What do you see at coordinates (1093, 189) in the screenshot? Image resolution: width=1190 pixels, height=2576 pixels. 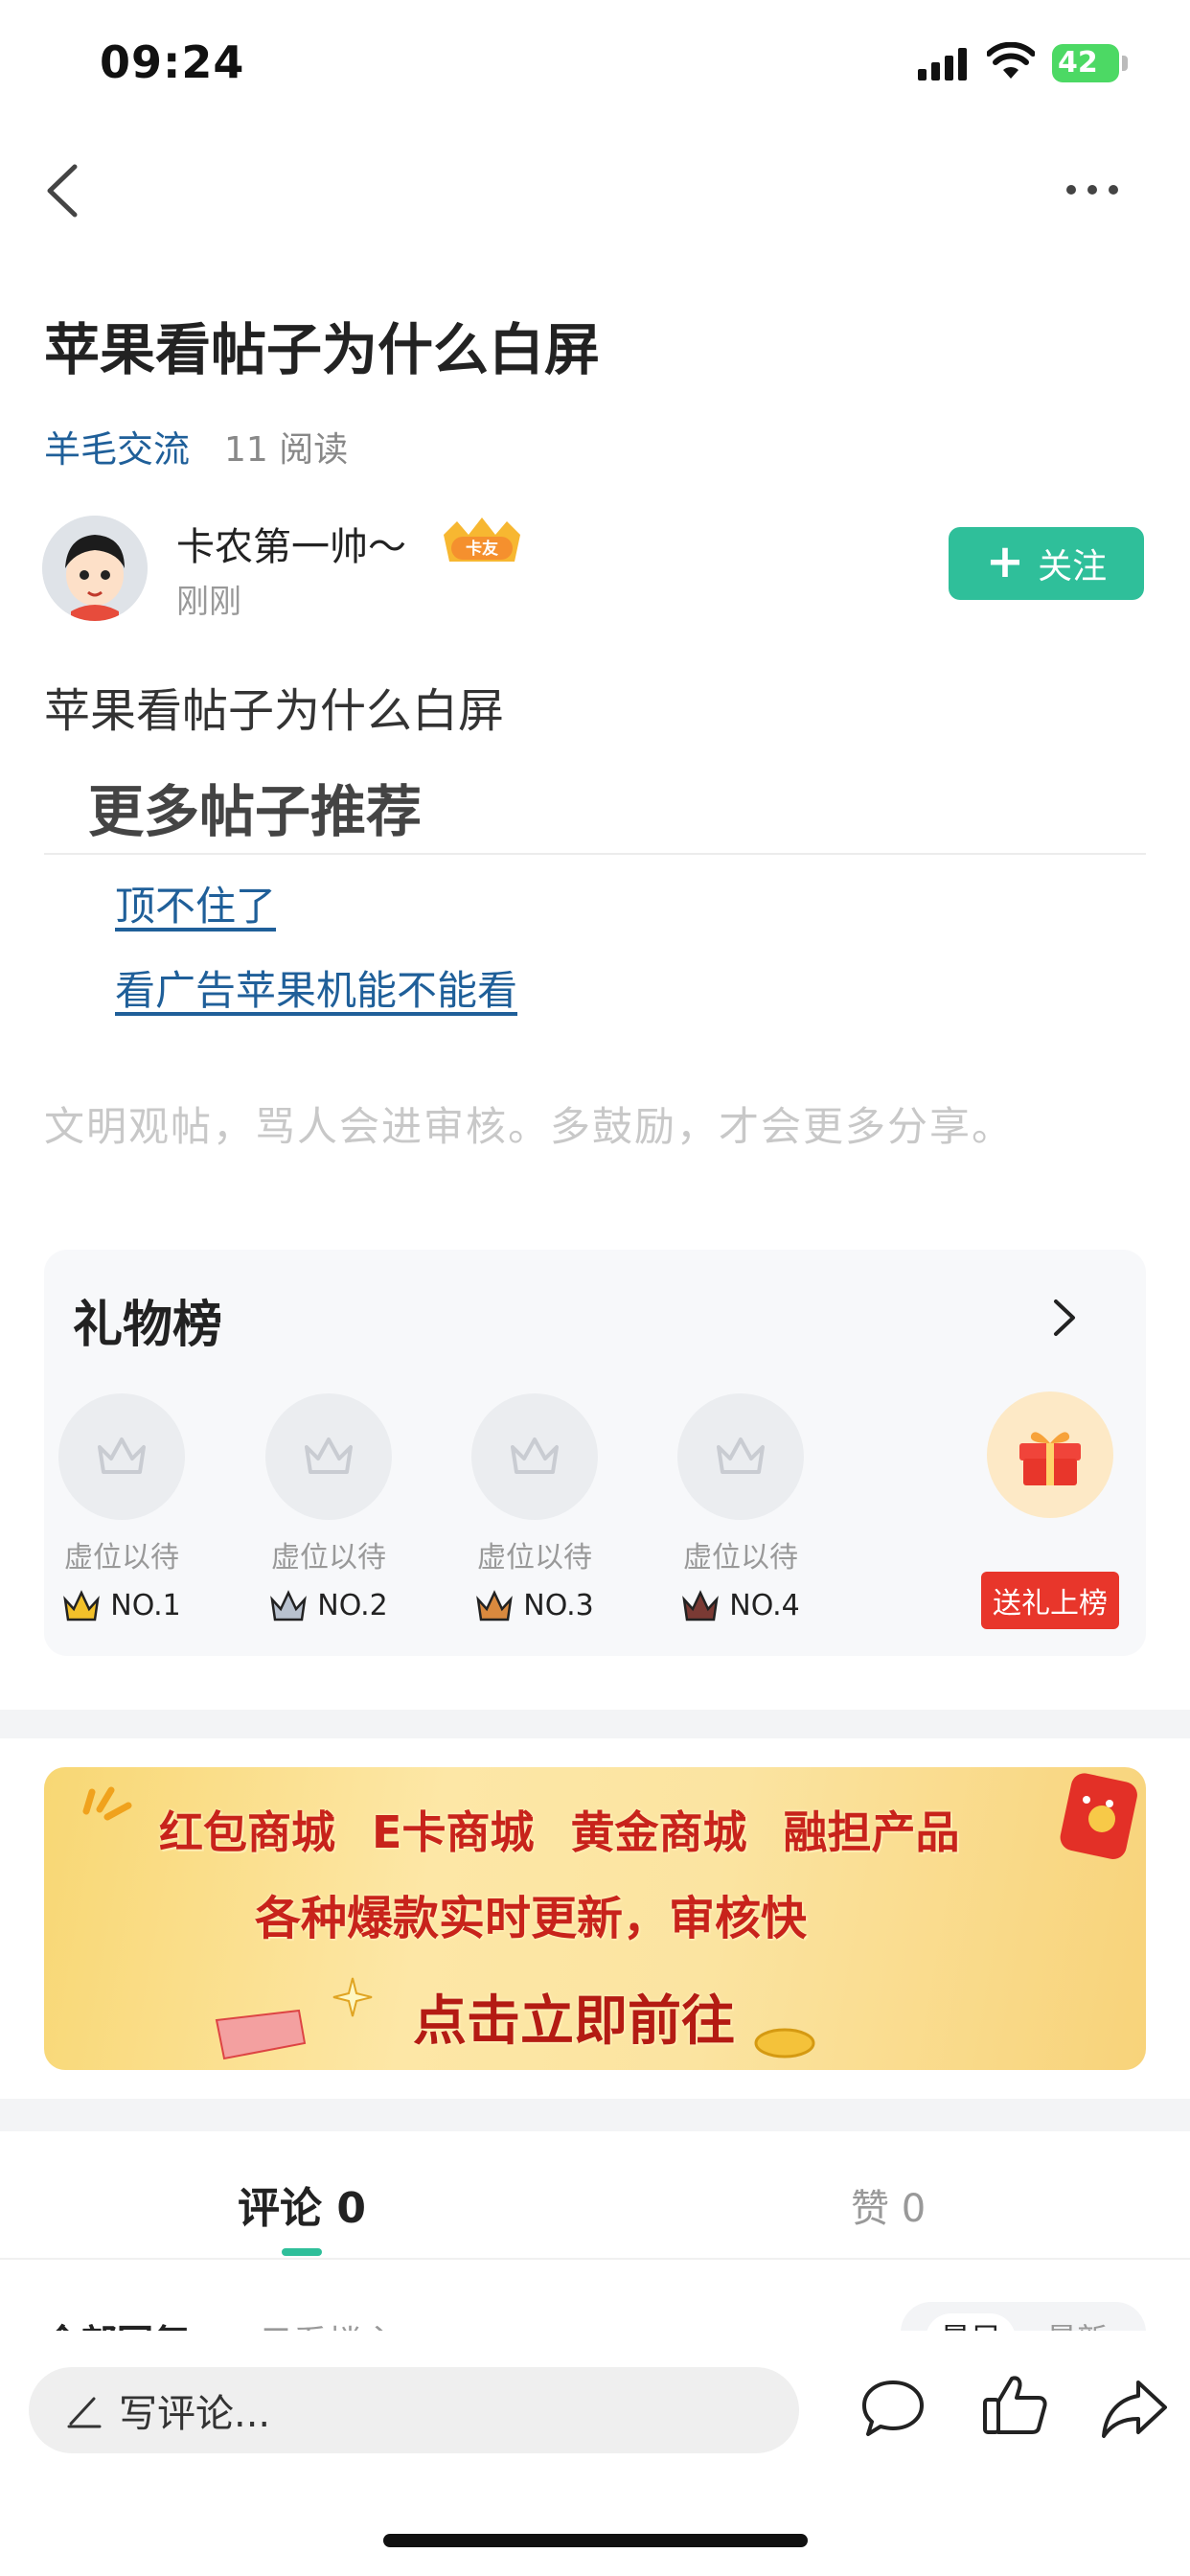 I see `more-options-button` at bounding box center [1093, 189].